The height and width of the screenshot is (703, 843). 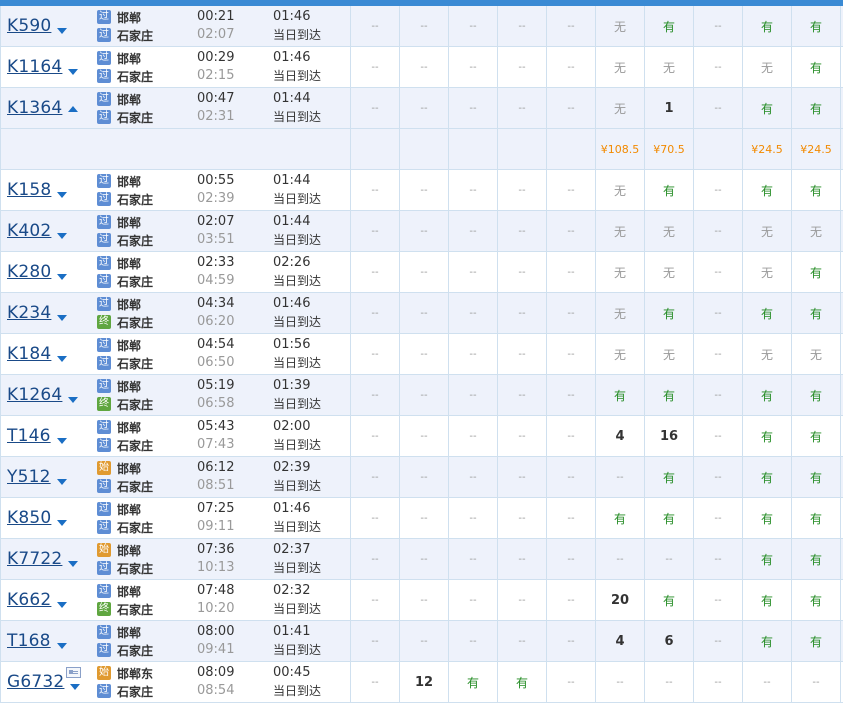 I want to click on seat-availability: 无, so click(x=620, y=313).